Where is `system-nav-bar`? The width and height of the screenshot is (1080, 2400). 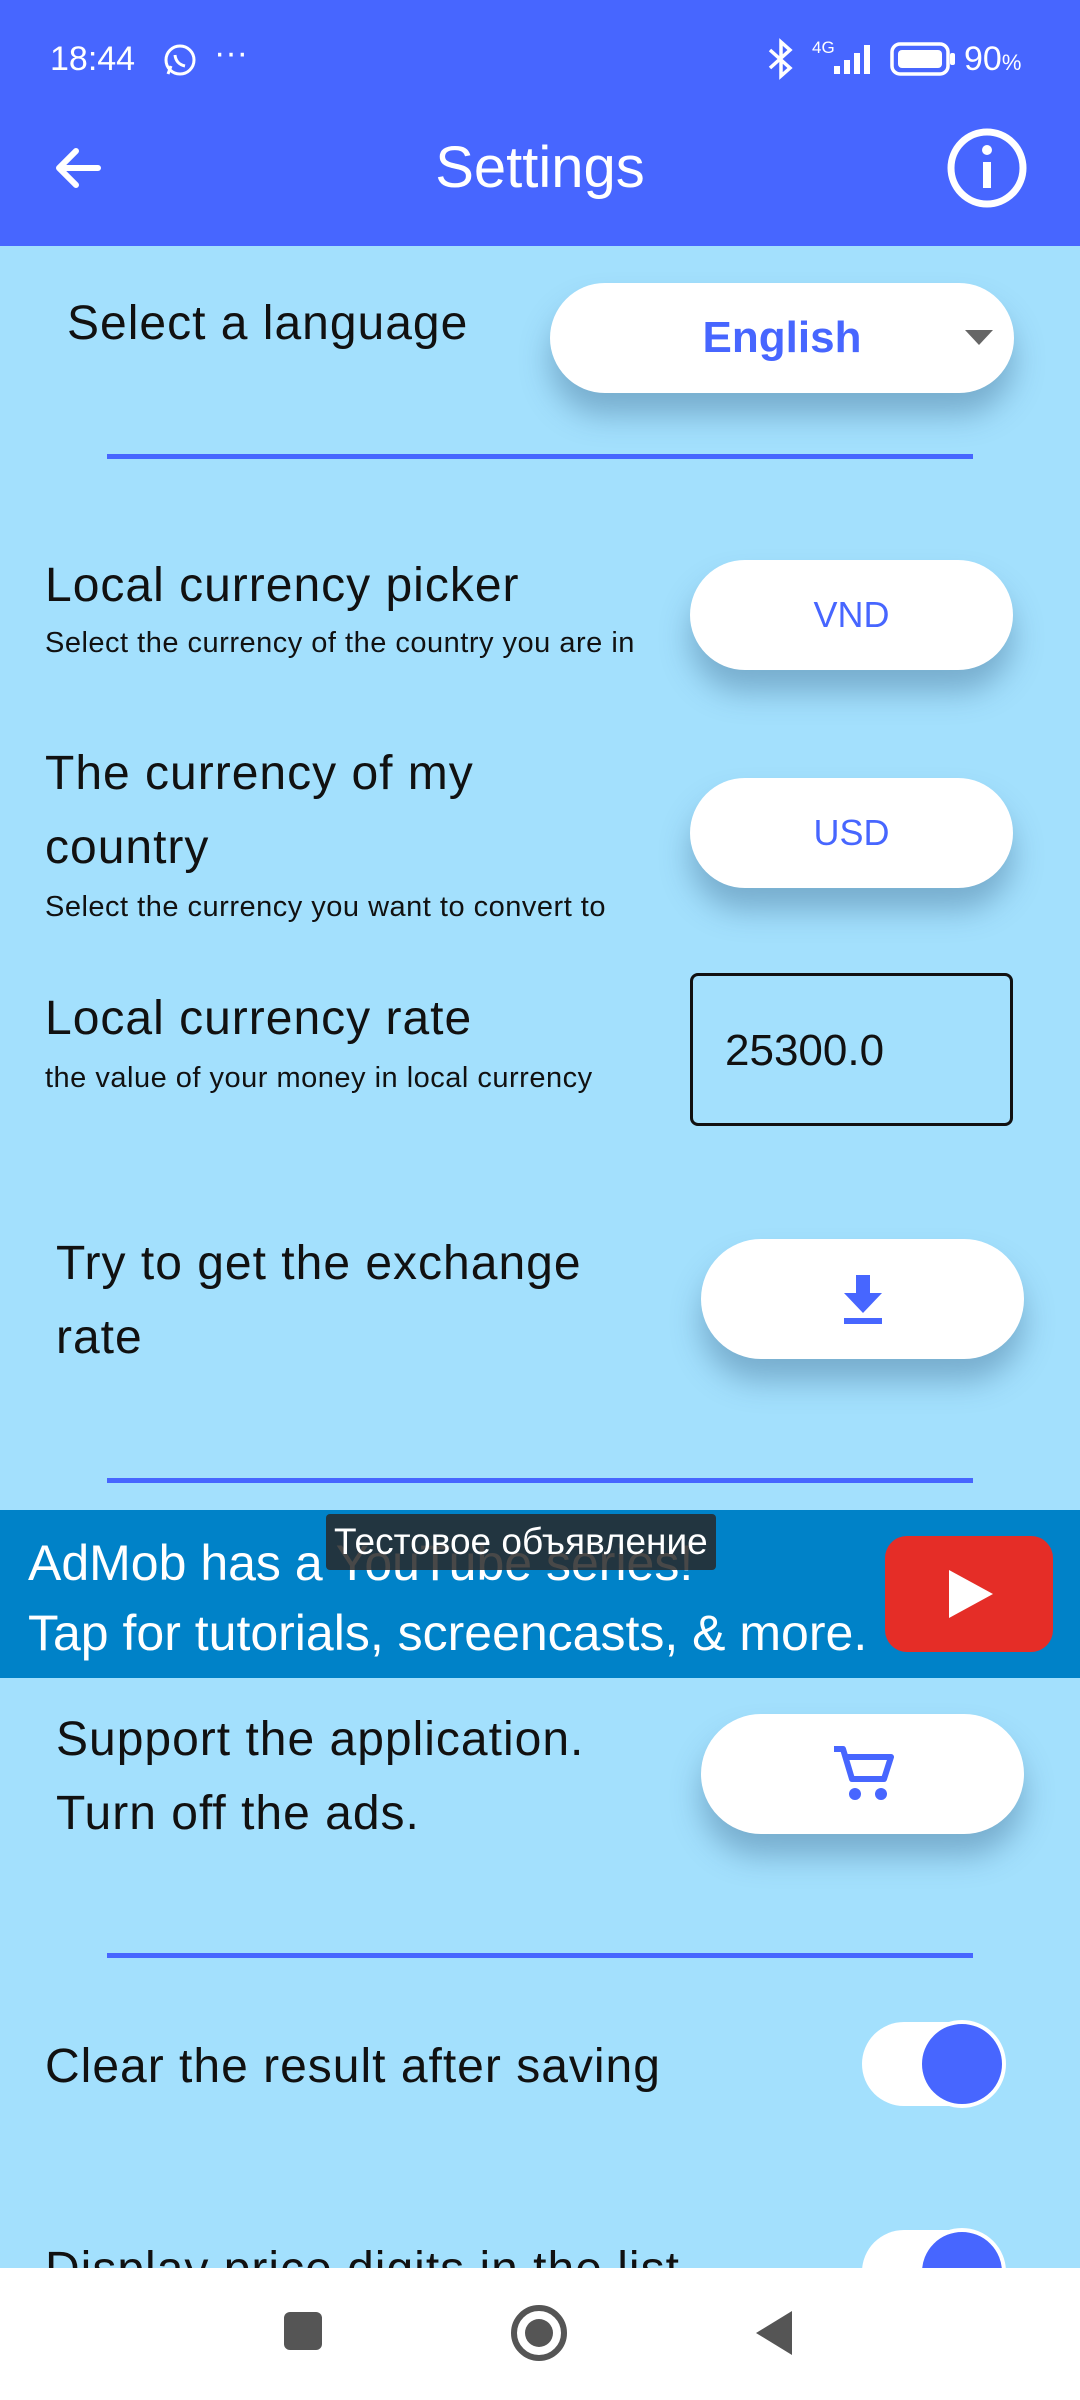 system-nav-bar is located at coordinates (540, 2334).